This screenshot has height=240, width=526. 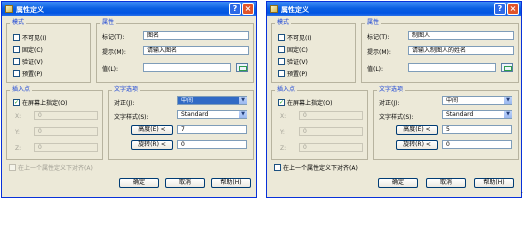 I want to click on prompt-input: 请输入图名, so click(x=196, y=50).